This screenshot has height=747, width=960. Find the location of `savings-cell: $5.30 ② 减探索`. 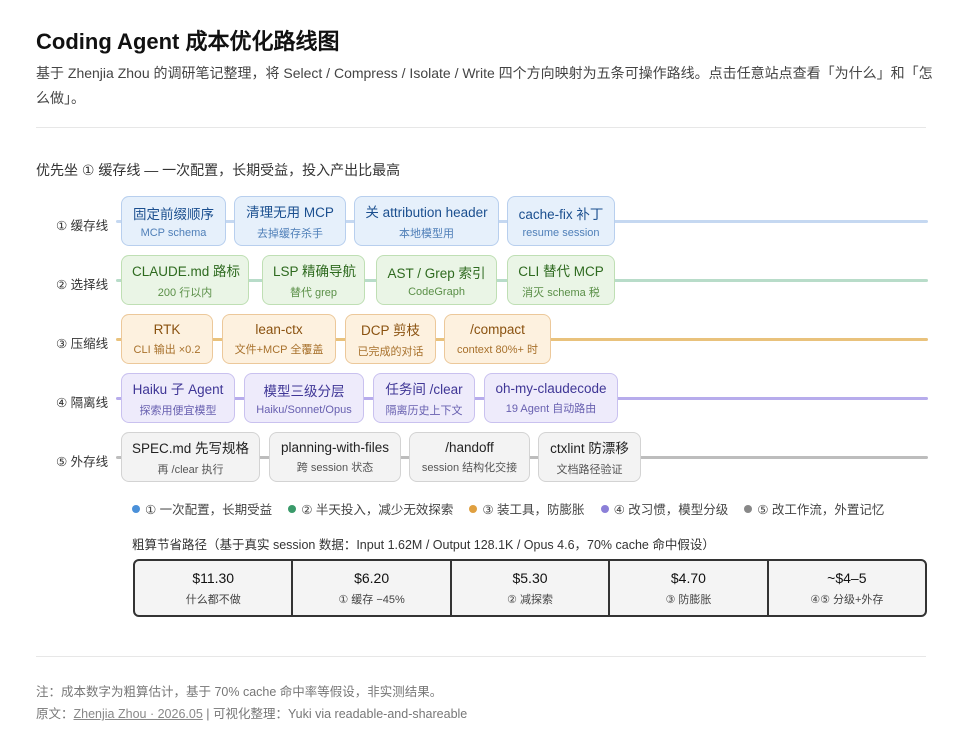

savings-cell: $5.30 ② 减探索 is located at coordinates (531, 588).